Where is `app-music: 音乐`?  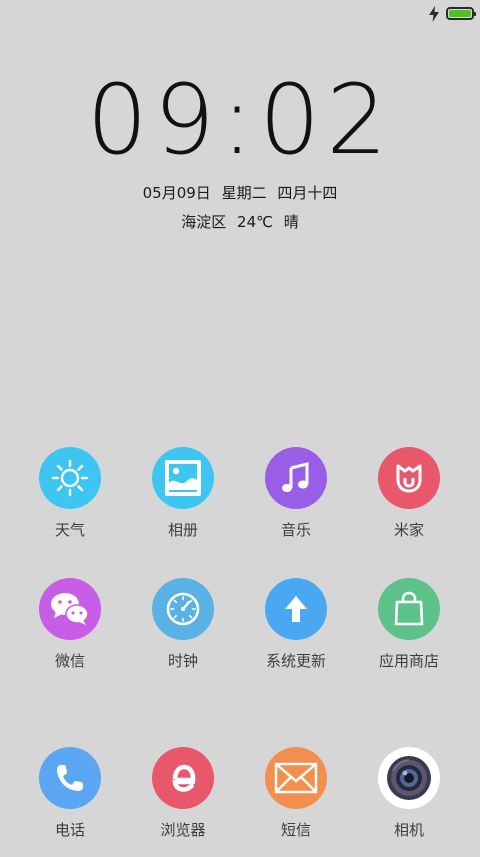
app-music: 音乐 is located at coordinates (296, 502).